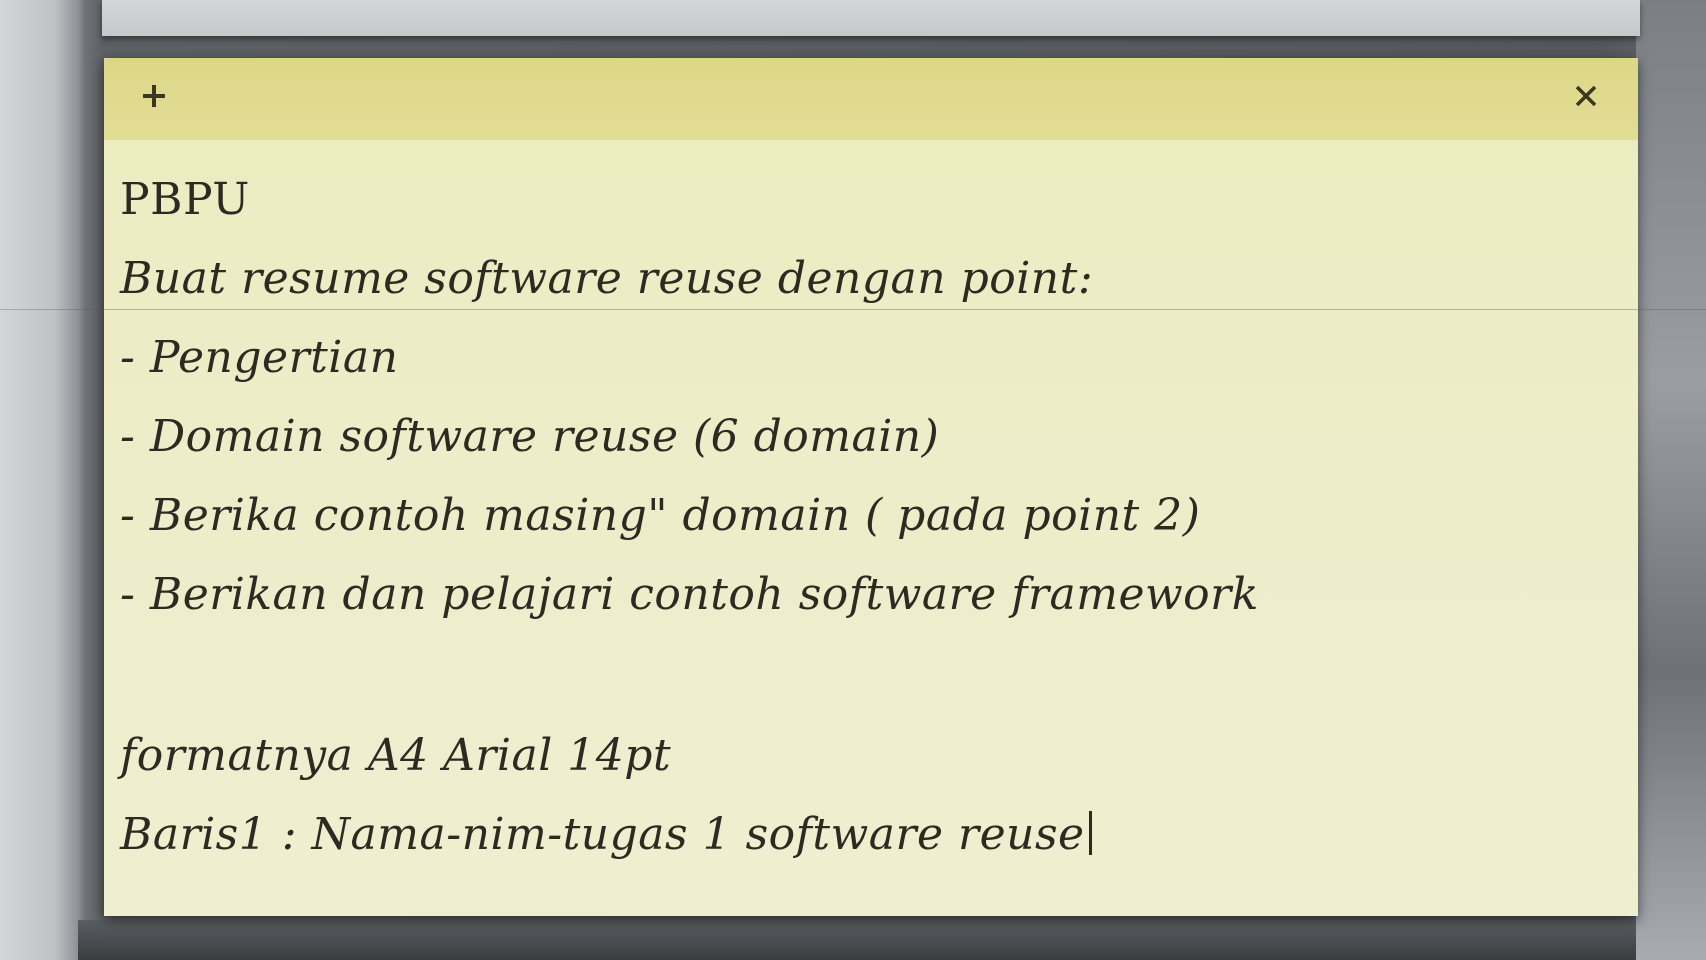  What do you see at coordinates (853, 309) in the screenshot?
I see `screen-scan-line` at bounding box center [853, 309].